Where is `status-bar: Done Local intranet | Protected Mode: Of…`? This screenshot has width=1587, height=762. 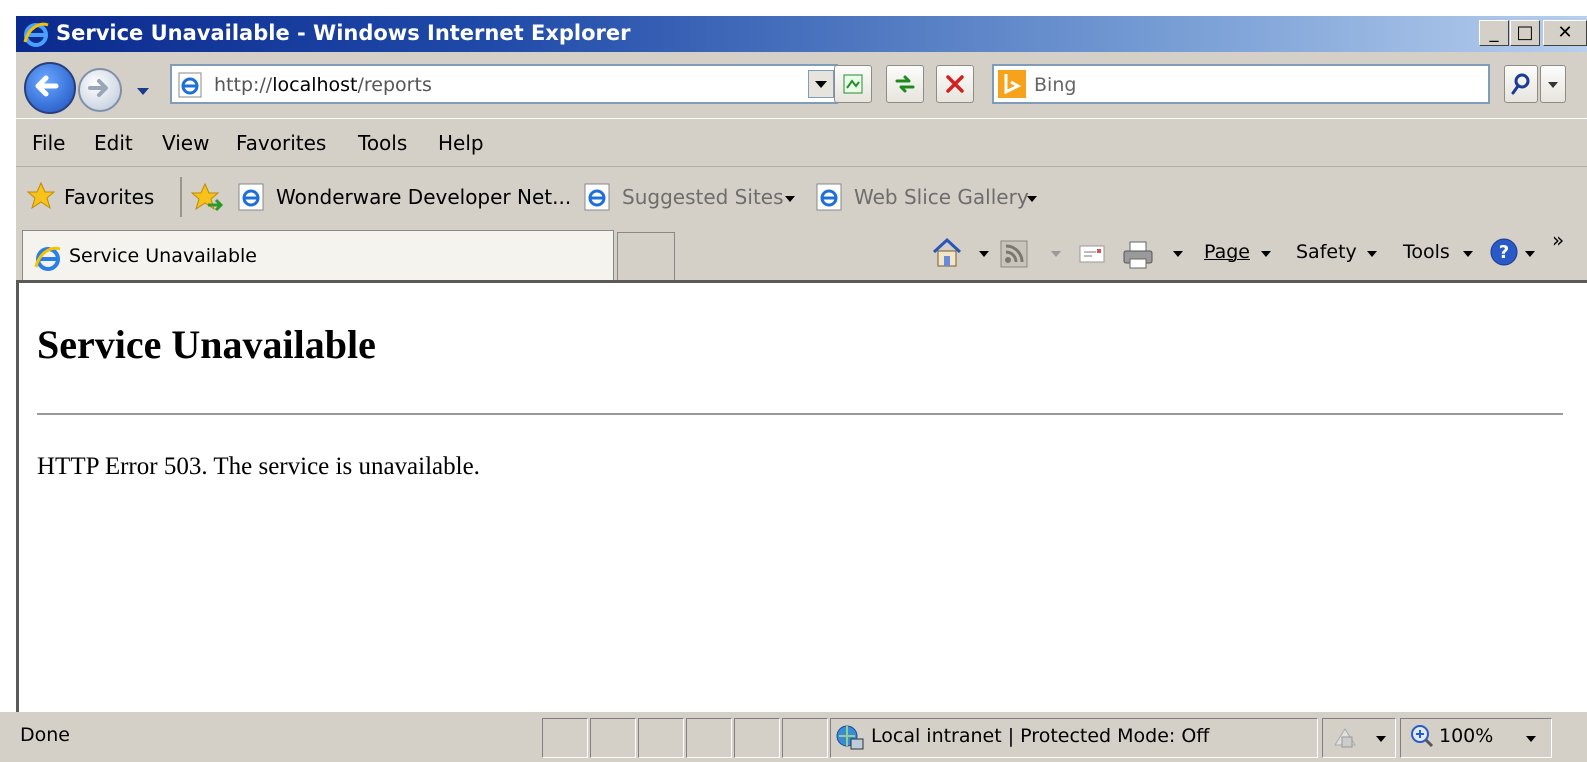
status-bar: Done Local intranet | Protected Mode: Of… is located at coordinates (793, 737).